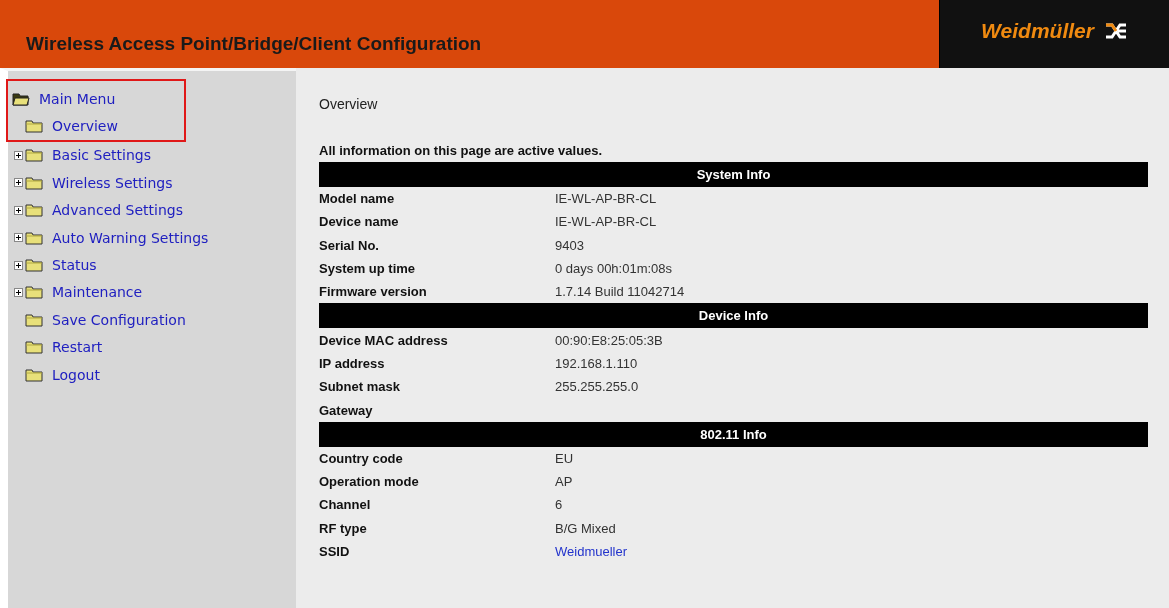 This screenshot has width=1169, height=608. What do you see at coordinates (596, 363) in the screenshot?
I see `field-value: 192.168.1.110` at bounding box center [596, 363].